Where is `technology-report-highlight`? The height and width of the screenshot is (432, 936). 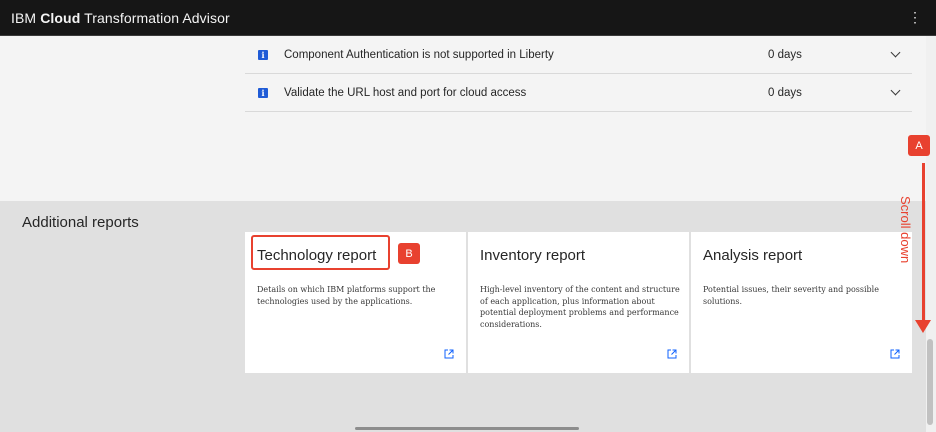 technology-report-highlight is located at coordinates (320, 252).